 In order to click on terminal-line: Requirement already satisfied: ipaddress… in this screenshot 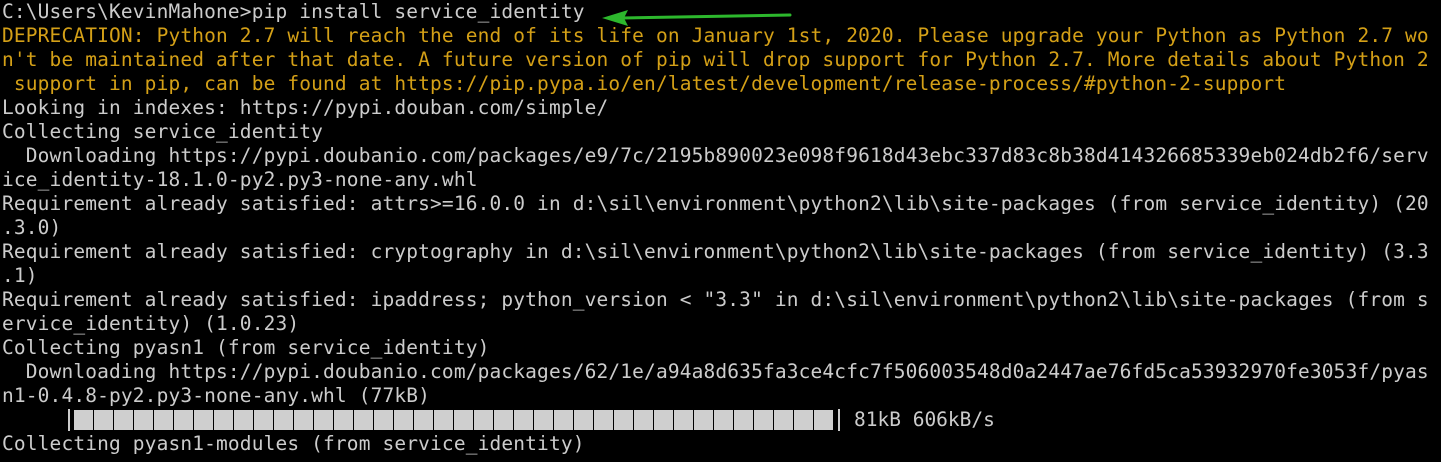, I will do `click(715, 299)`.